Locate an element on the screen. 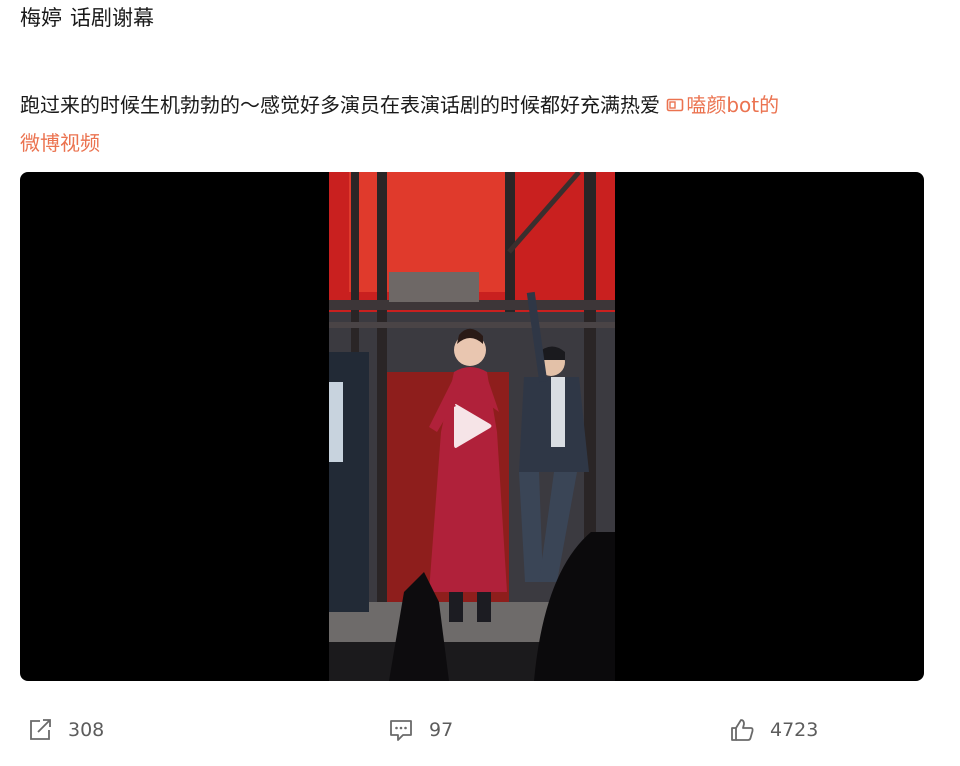  thumbs-up-icon is located at coordinates (742, 730).